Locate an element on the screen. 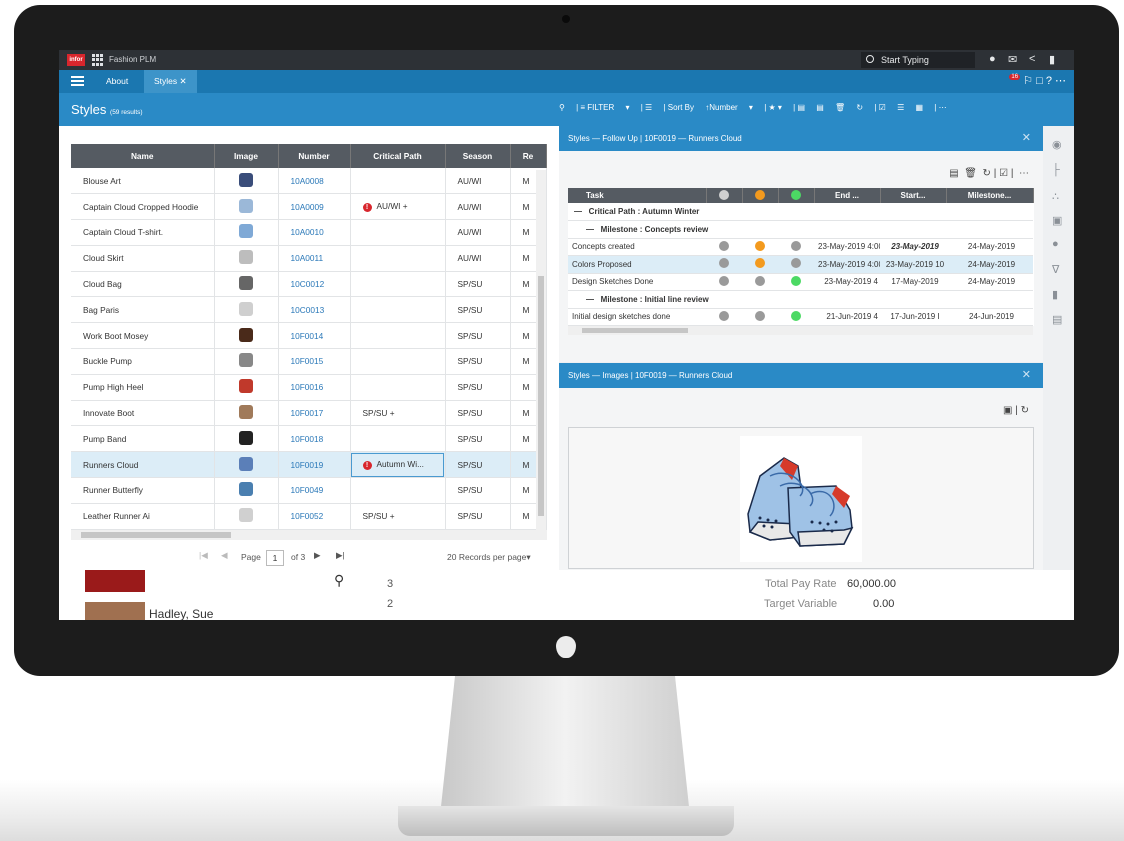 The height and width of the screenshot is (841, 1124). col-task: Task is located at coordinates (637, 195).